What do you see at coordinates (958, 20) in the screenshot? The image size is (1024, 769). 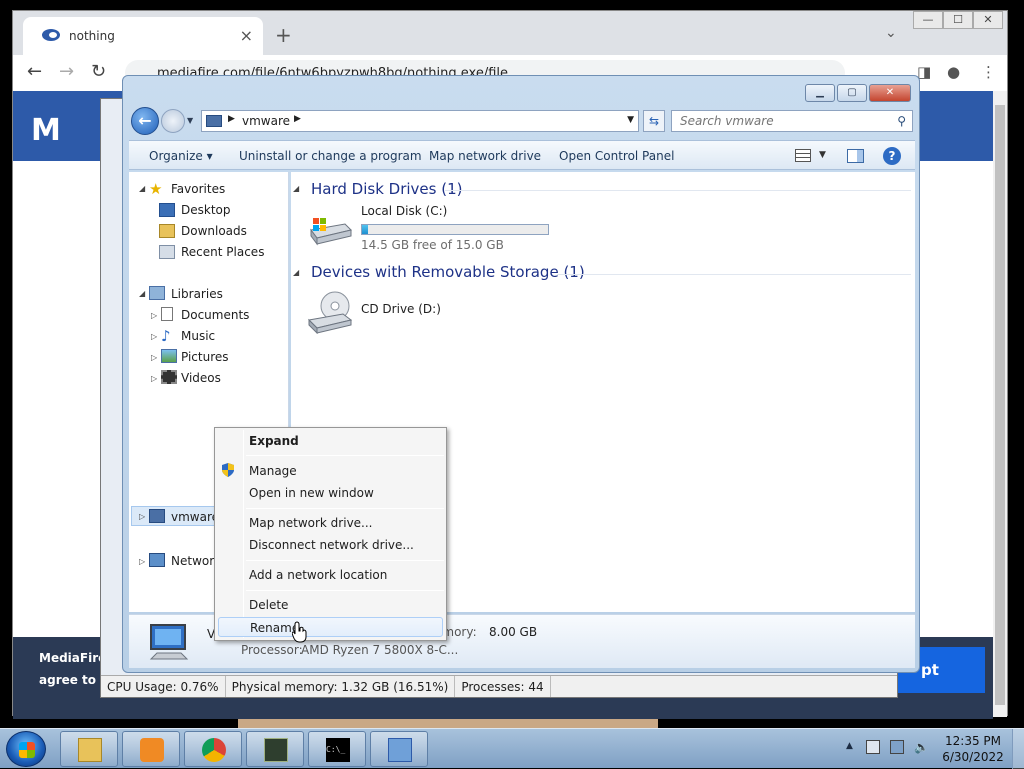 I see `chrome-maximize-button: ☐` at bounding box center [958, 20].